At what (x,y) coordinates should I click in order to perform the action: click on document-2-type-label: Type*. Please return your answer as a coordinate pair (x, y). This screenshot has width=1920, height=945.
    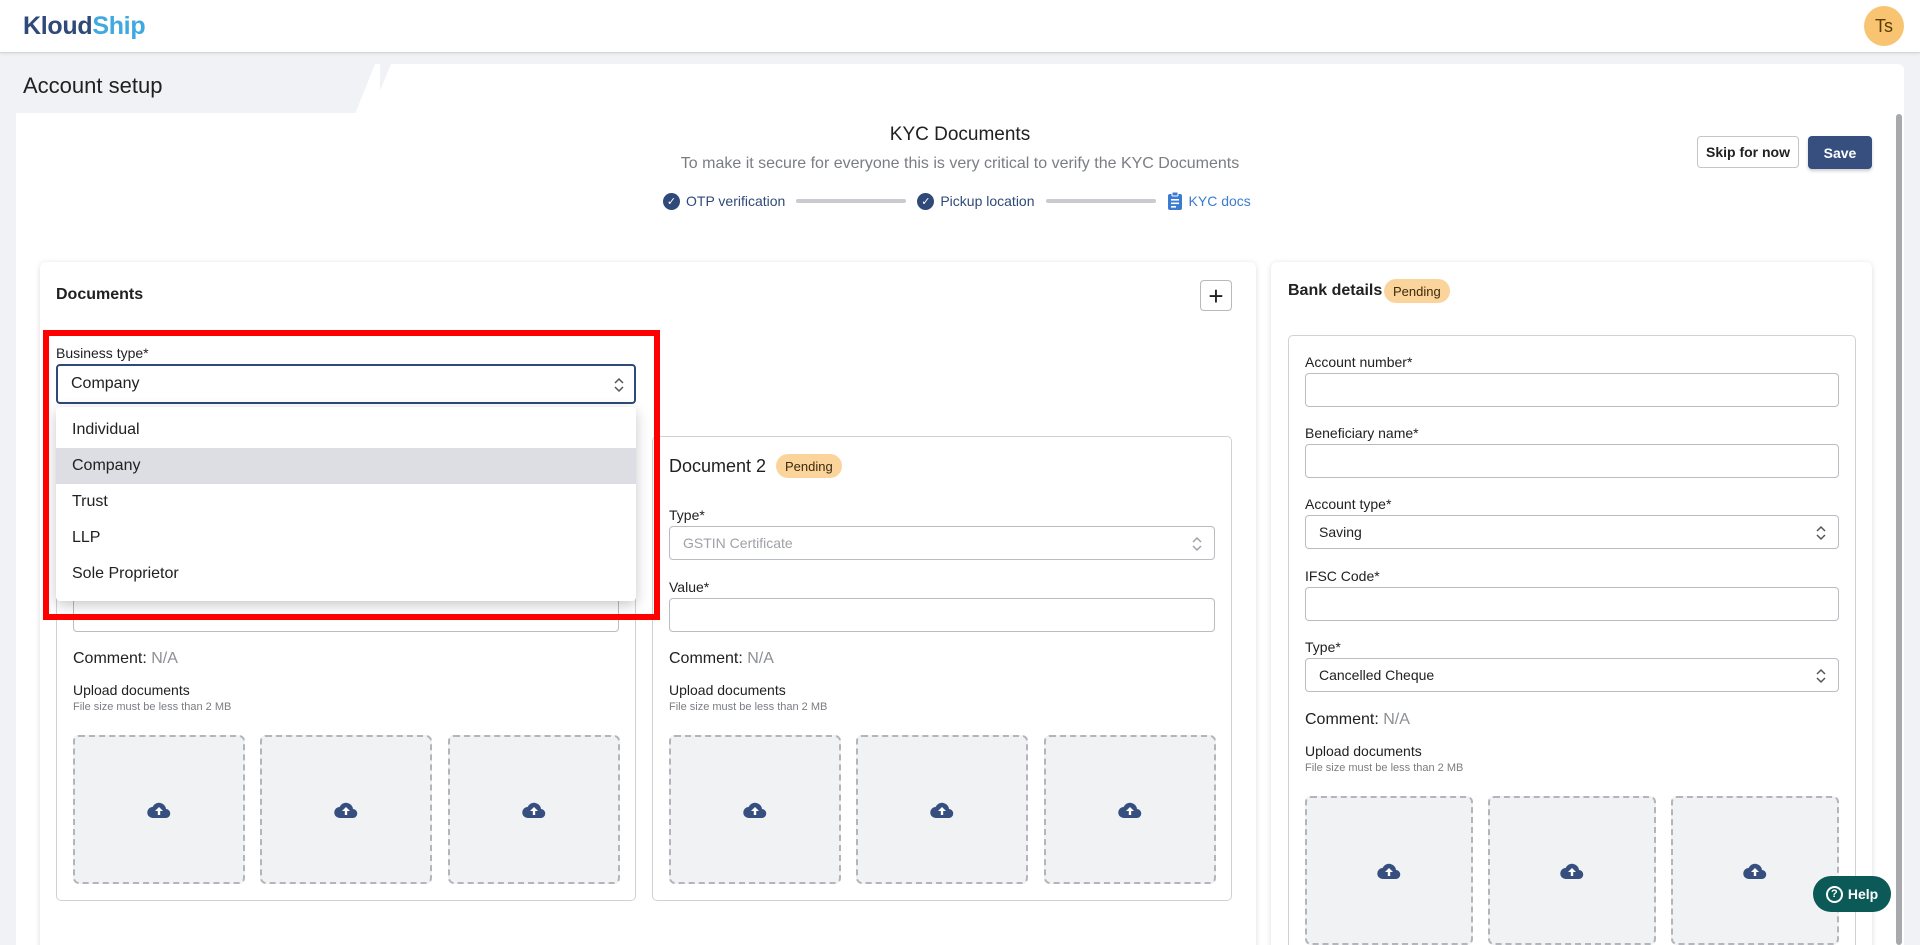
    Looking at the image, I should click on (687, 515).